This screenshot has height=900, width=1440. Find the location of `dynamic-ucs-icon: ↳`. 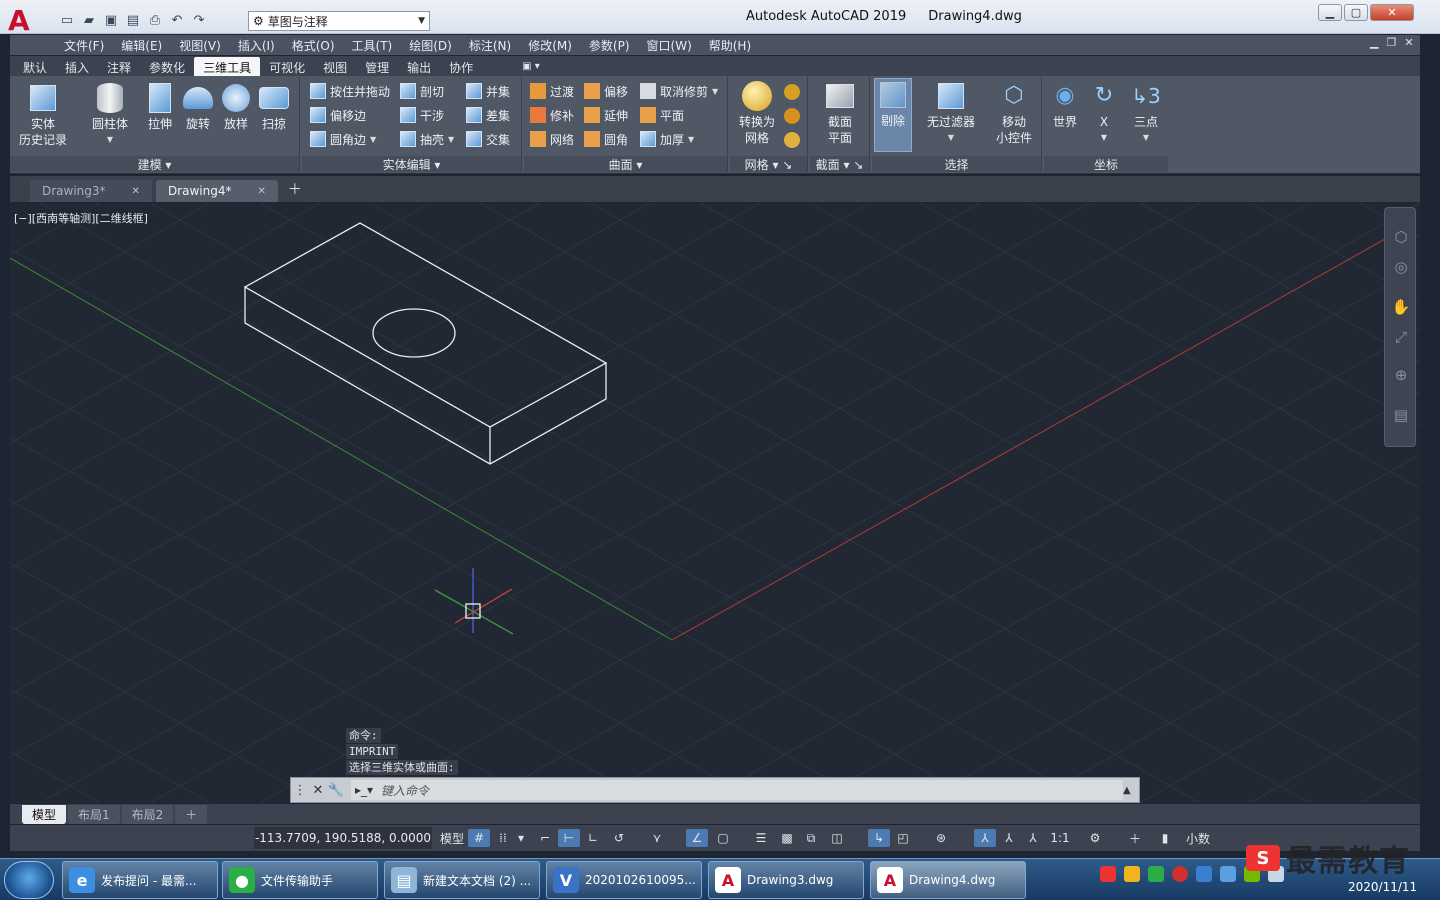

dynamic-ucs-icon: ↳ is located at coordinates (879, 838).